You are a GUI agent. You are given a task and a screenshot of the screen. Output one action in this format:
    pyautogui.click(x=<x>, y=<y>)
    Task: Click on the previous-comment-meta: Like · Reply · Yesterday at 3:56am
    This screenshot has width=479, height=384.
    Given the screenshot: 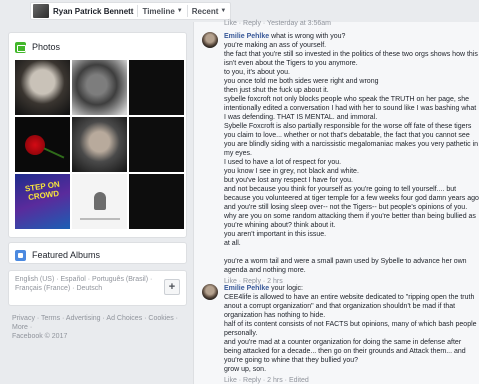 What is the action you would take?
    pyautogui.click(x=278, y=23)
    